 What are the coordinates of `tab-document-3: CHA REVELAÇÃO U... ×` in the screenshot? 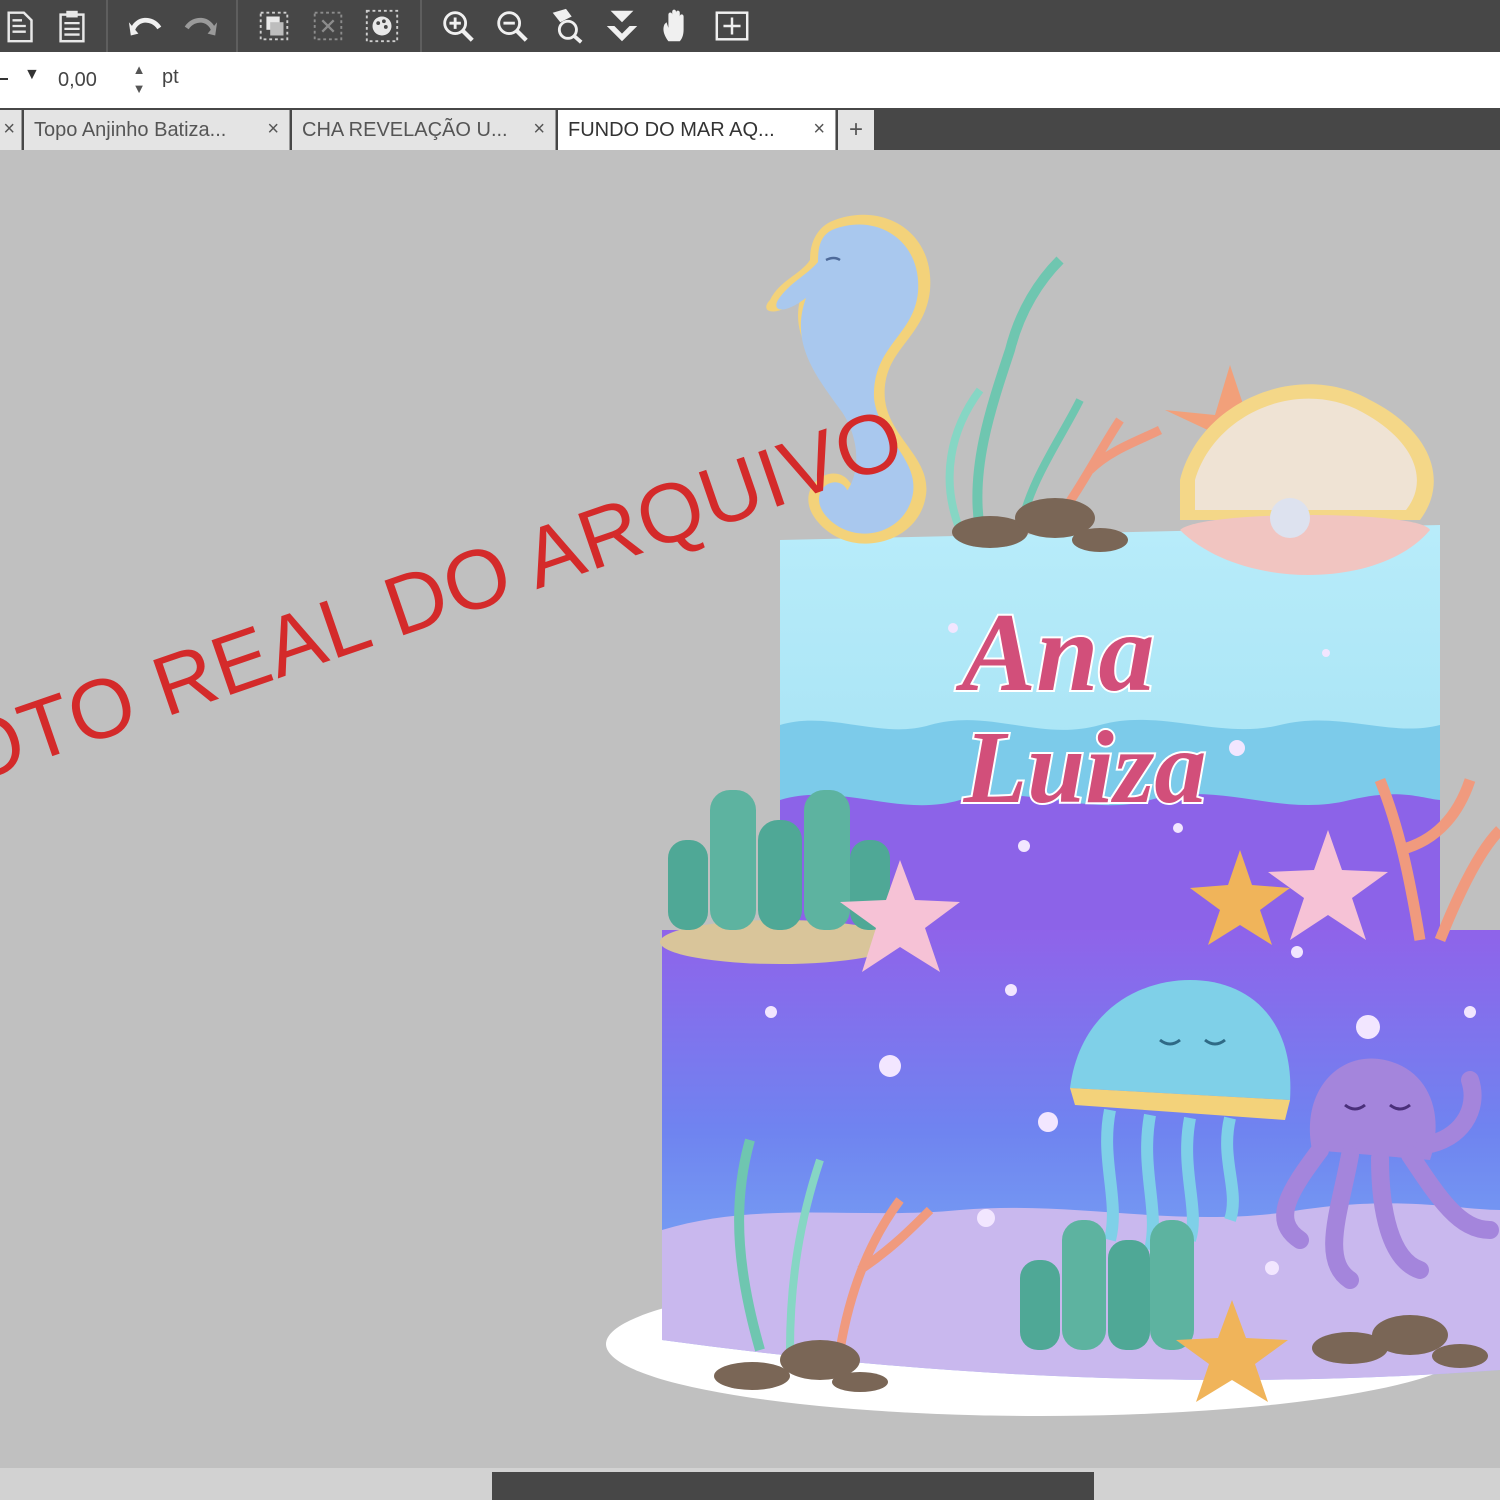 It's located at (424, 130).